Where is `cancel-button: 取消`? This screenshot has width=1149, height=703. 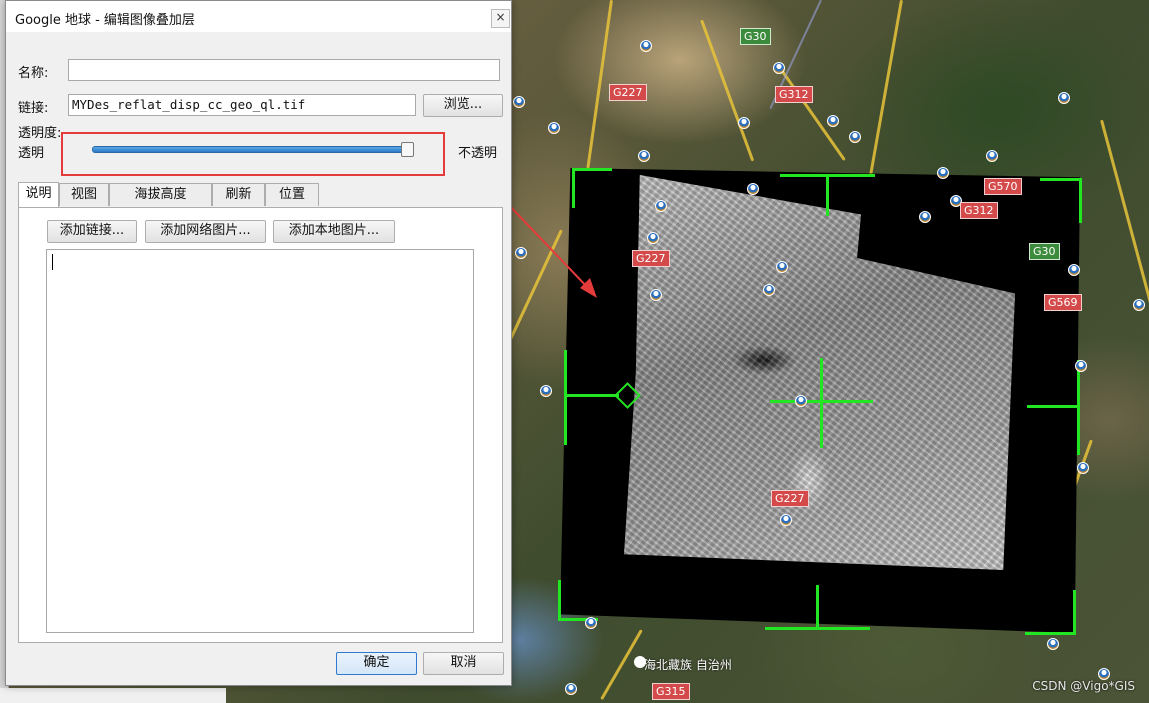
cancel-button: 取消 is located at coordinates (463, 663).